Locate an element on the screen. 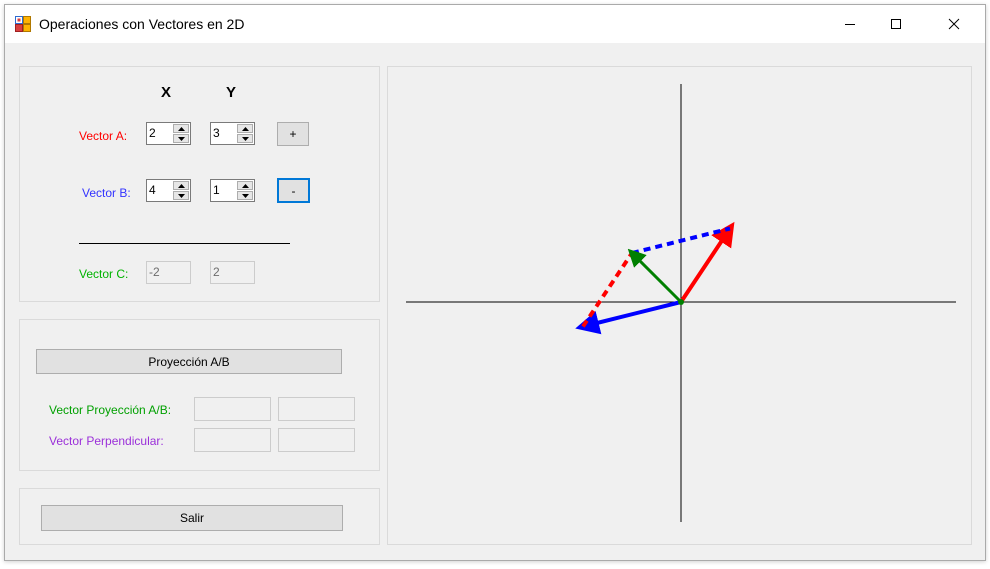 The height and width of the screenshot is (569, 990). projection-button: Proyección A/B is located at coordinates (189, 361).